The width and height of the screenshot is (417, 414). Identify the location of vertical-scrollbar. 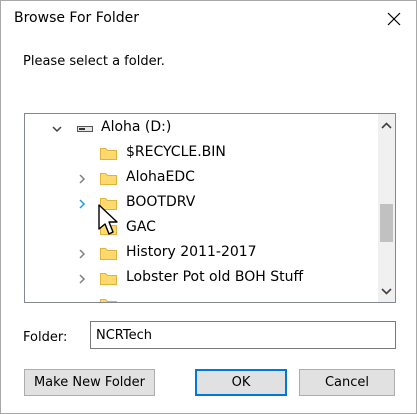
(386, 208).